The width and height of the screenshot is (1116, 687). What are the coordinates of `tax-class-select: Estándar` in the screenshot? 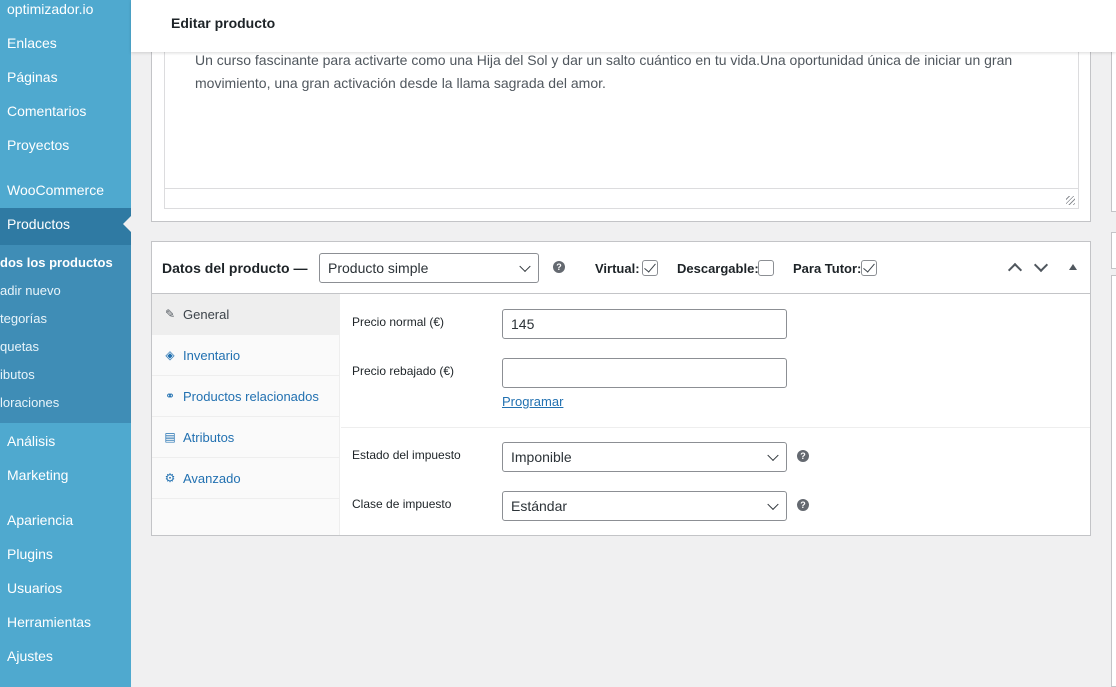 It's located at (644, 506).